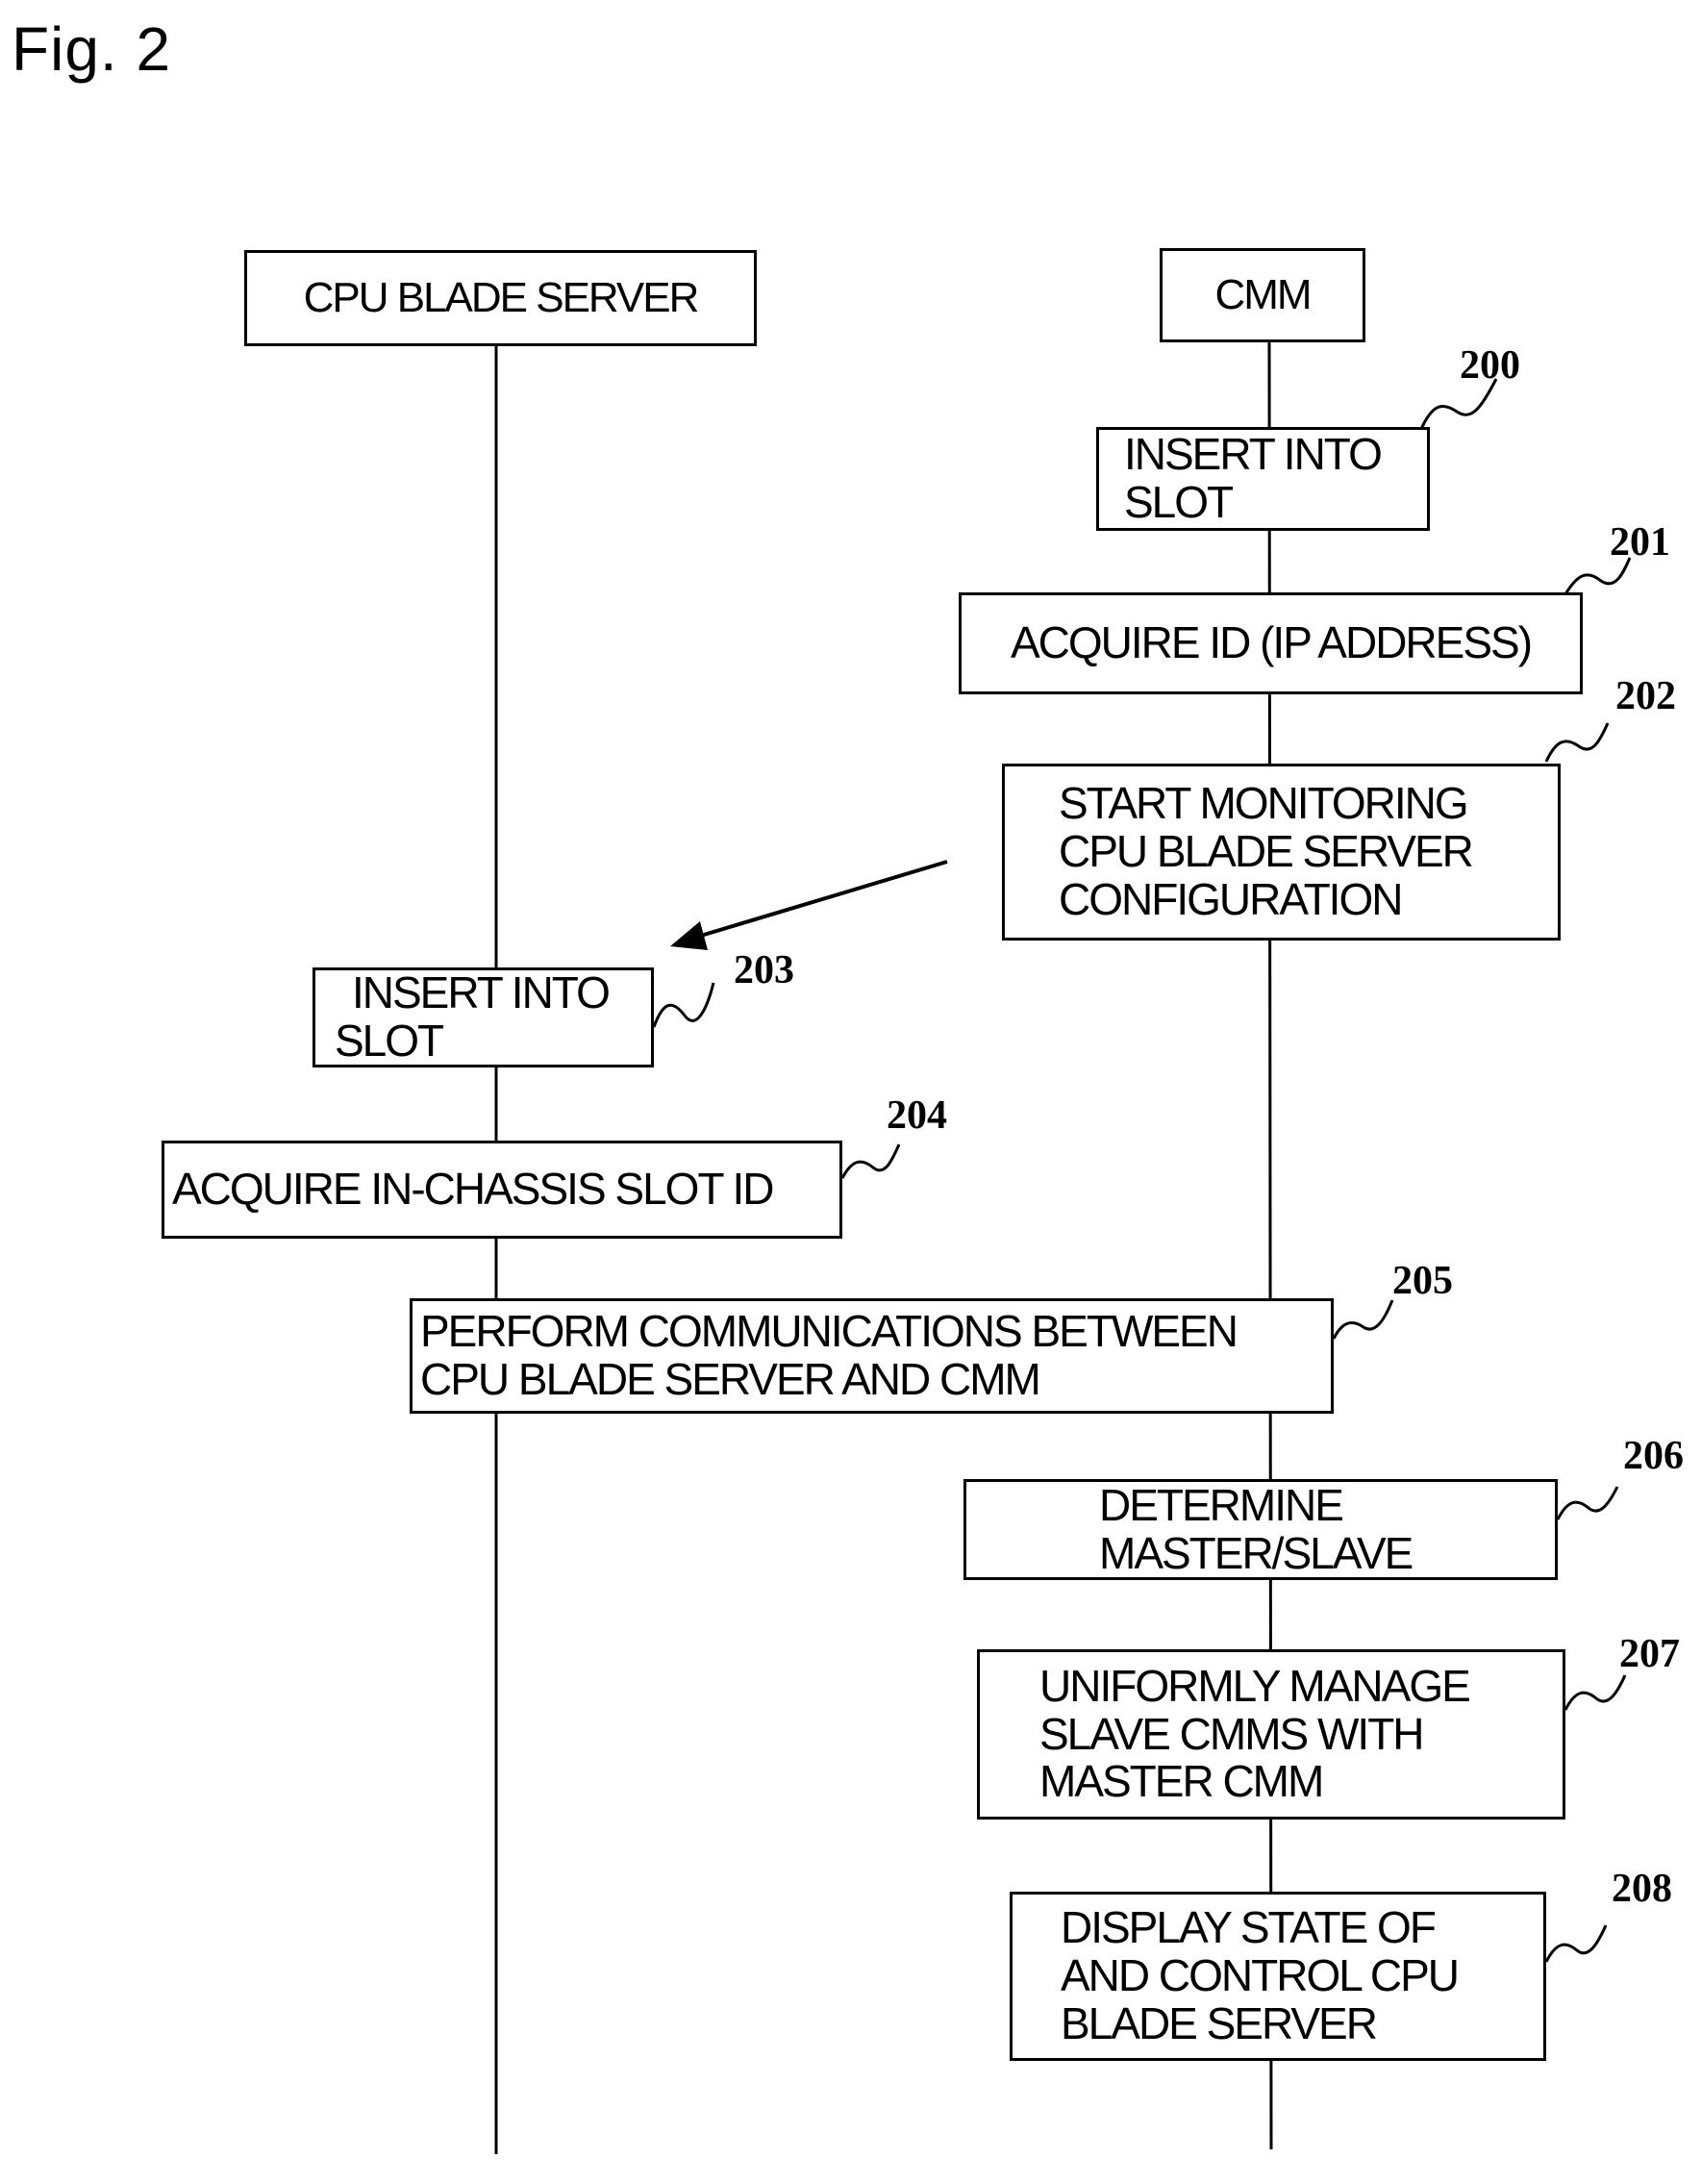 The width and height of the screenshot is (1701, 2184). What do you see at coordinates (917, 1115) in the screenshot?
I see `ref-number-204: 204` at bounding box center [917, 1115].